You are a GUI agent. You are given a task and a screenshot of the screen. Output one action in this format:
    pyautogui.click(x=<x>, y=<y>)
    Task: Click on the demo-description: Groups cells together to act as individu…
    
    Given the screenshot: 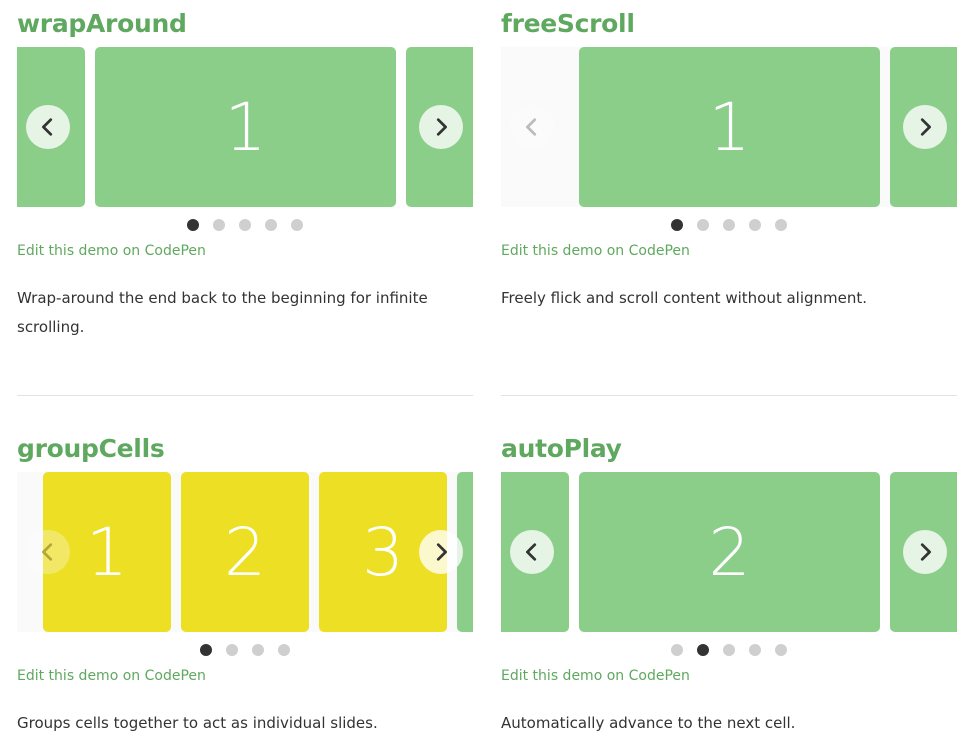 What is the action you would take?
    pyautogui.click(x=197, y=723)
    